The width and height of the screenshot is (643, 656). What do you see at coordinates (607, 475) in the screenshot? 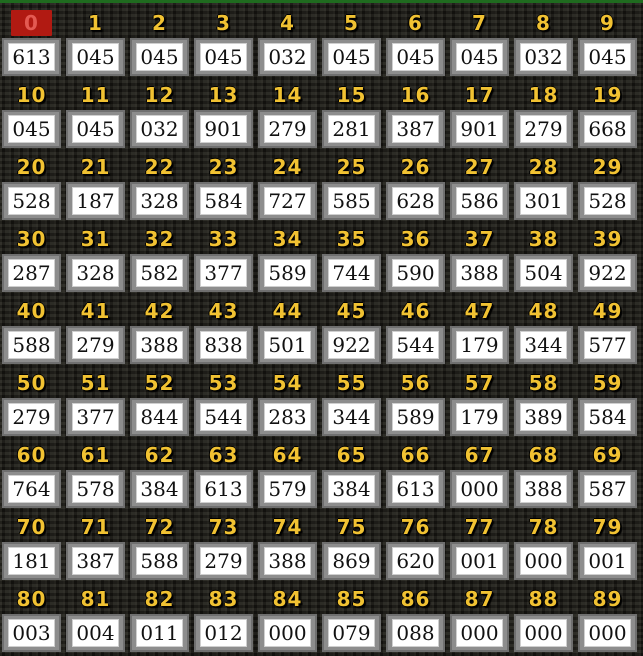
I see `grid-cell: 69 587` at bounding box center [607, 475].